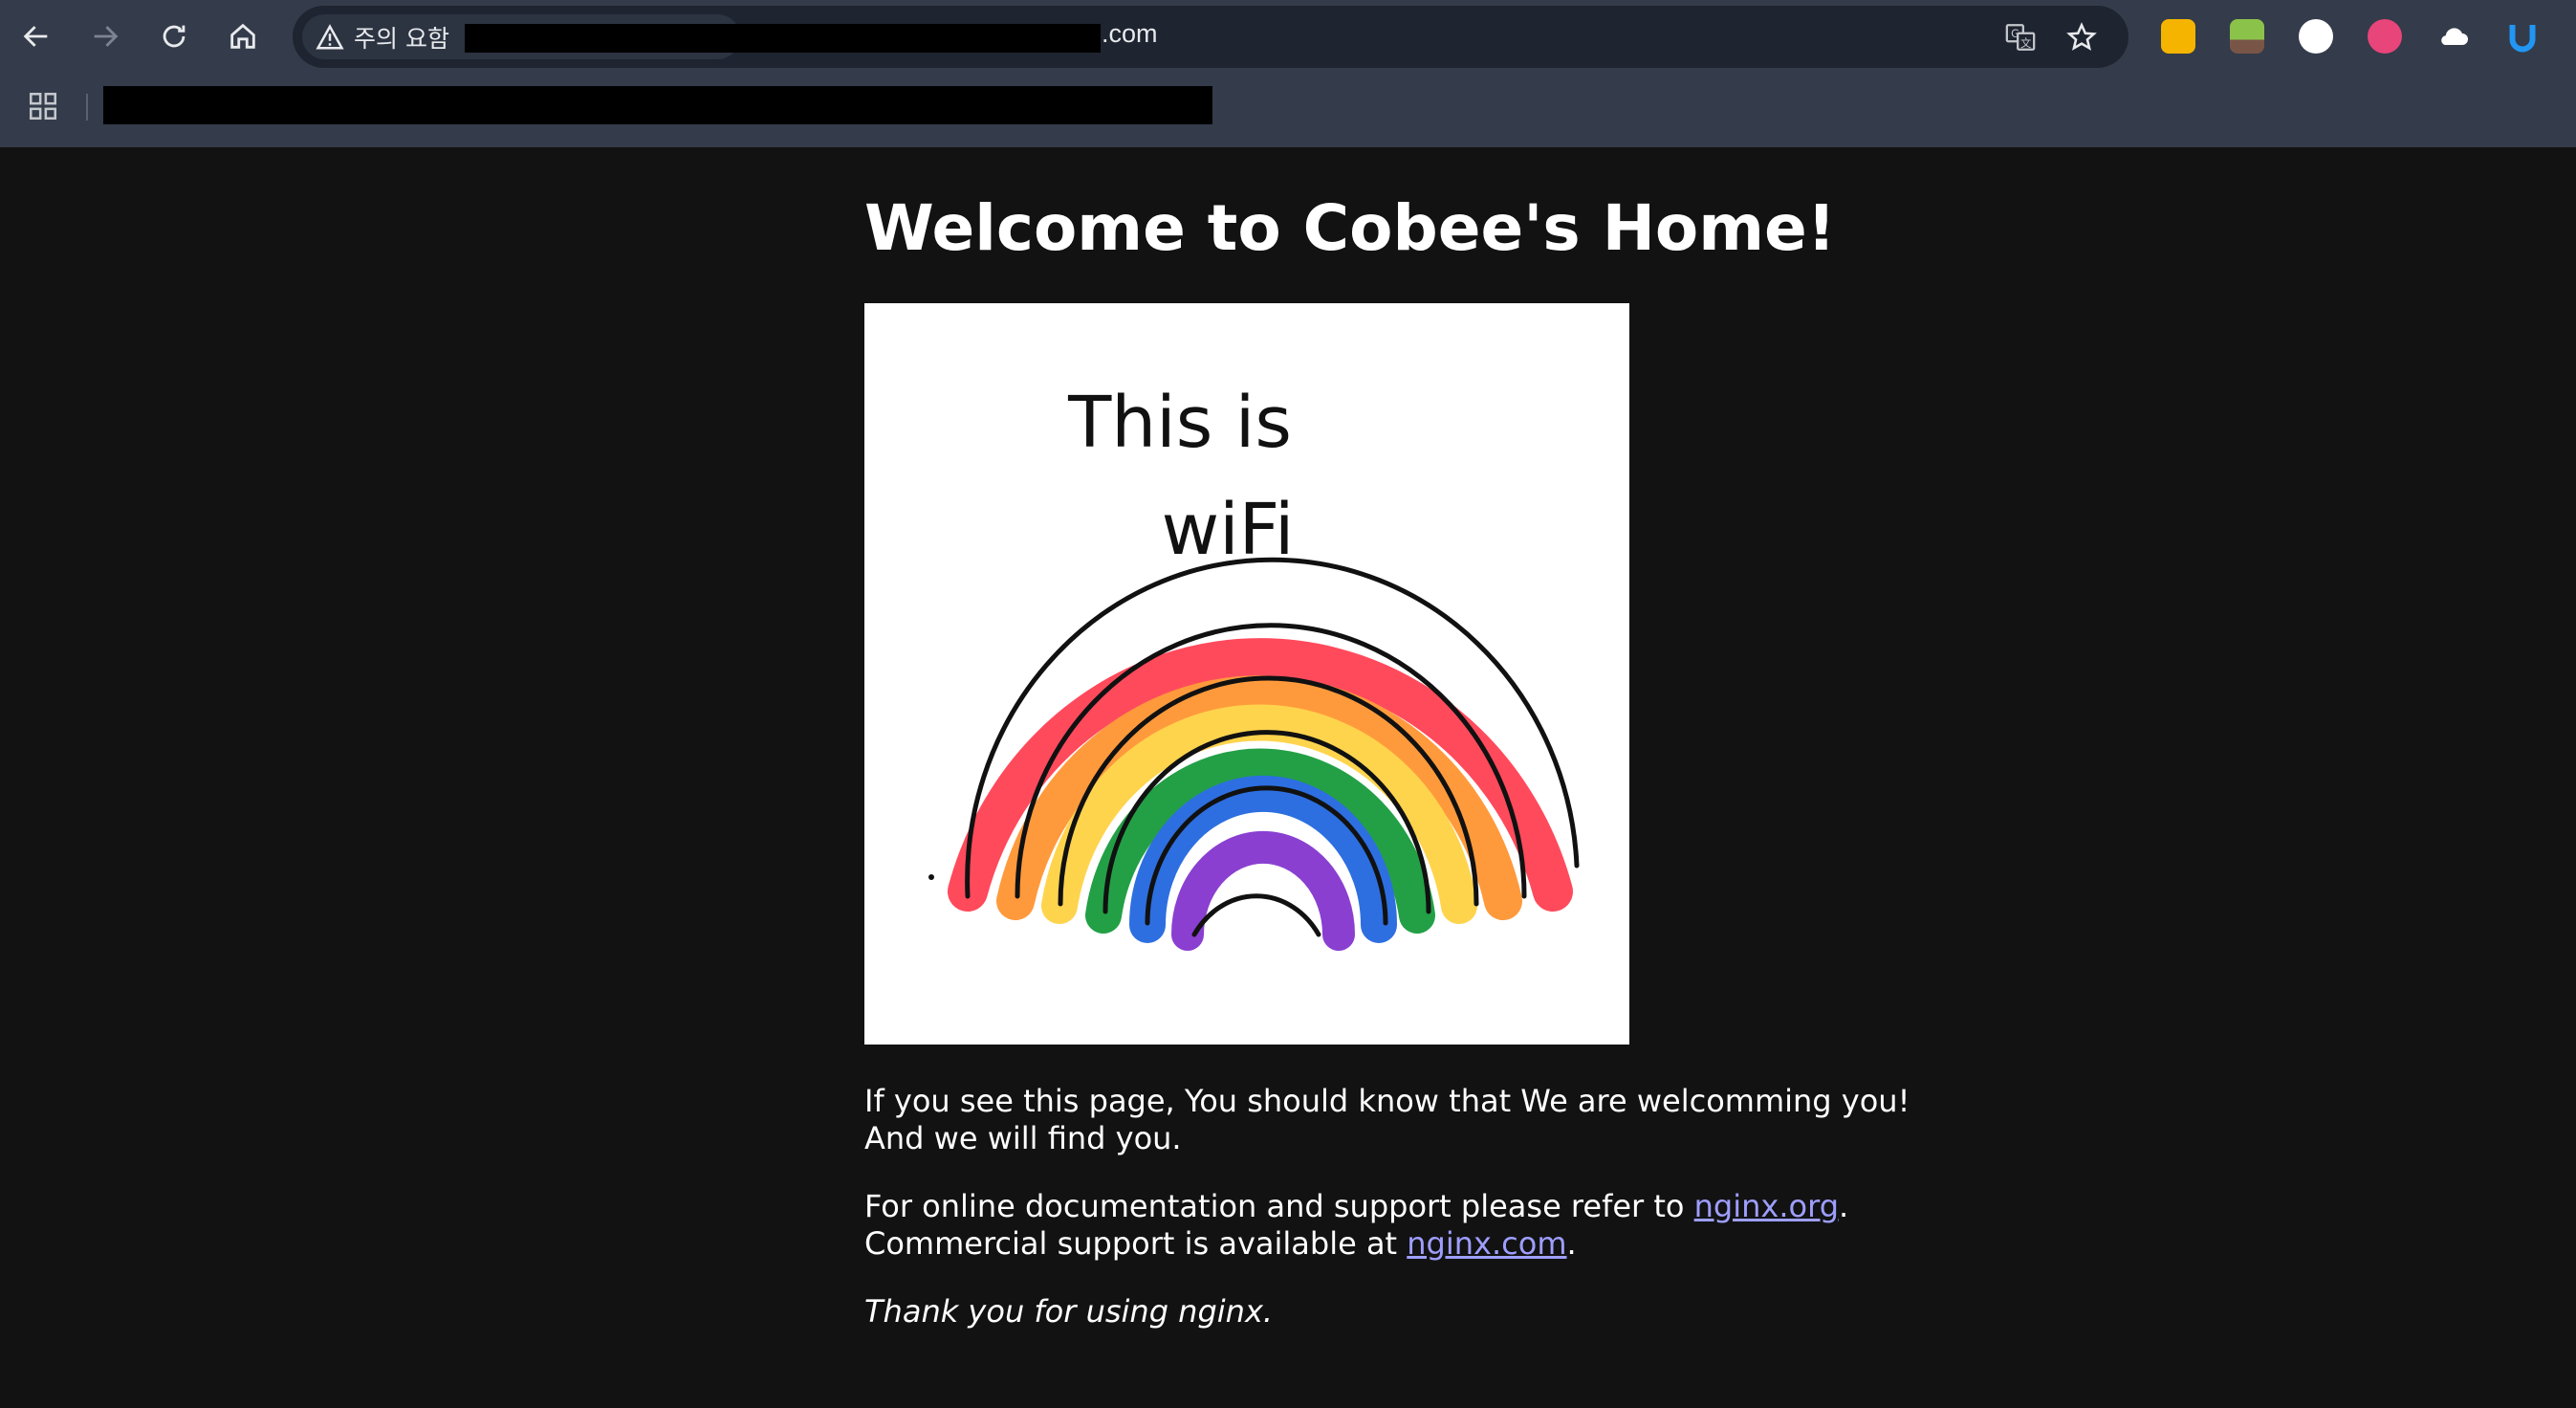  Describe the element at coordinates (1069, 1311) in the screenshot. I see `thank-you-text: Thank you for using nginx.` at that location.